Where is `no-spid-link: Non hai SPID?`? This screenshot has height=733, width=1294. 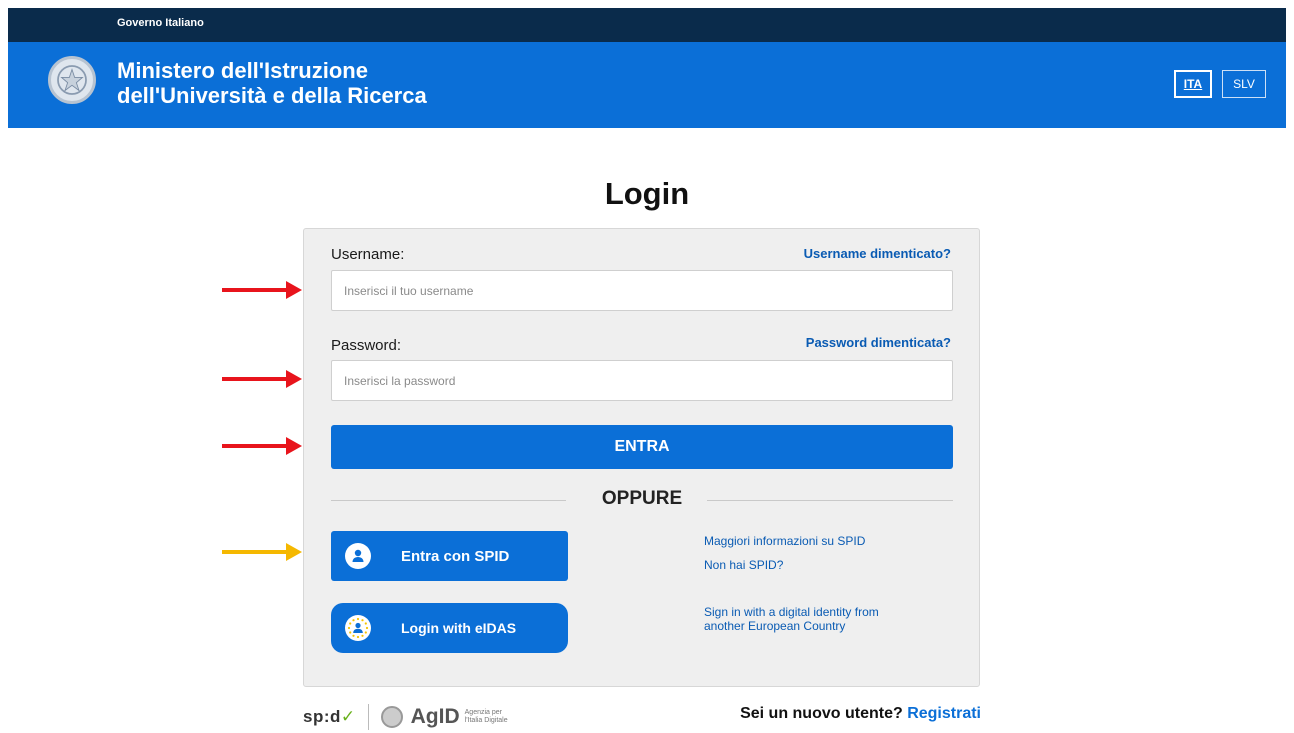 no-spid-link: Non hai SPID? is located at coordinates (743, 565).